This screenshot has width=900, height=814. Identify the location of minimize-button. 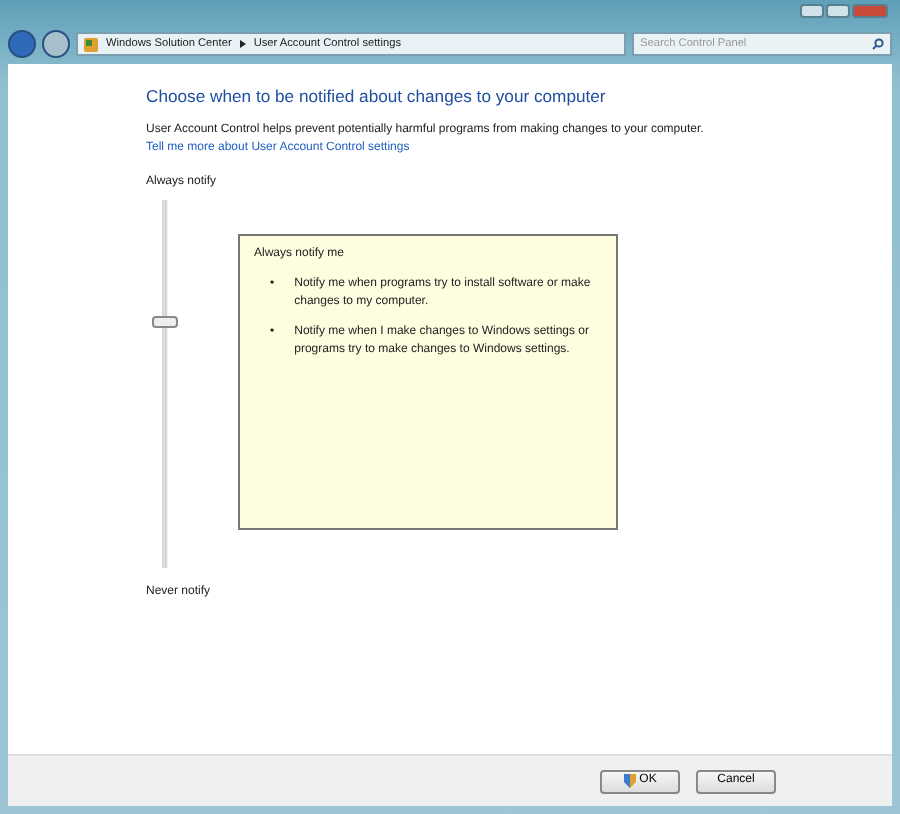
(812, 11).